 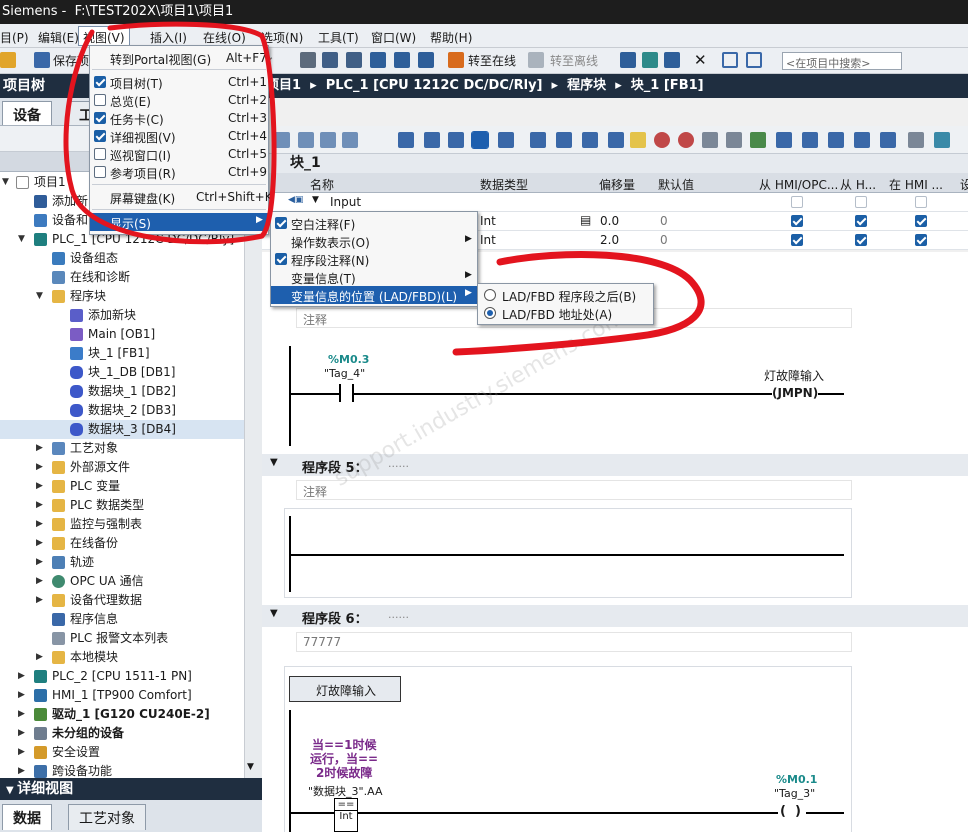 What do you see at coordinates (283, 85) in the screenshot?
I see `breadcrumb-project: 项目1` at bounding box center [283, 85].